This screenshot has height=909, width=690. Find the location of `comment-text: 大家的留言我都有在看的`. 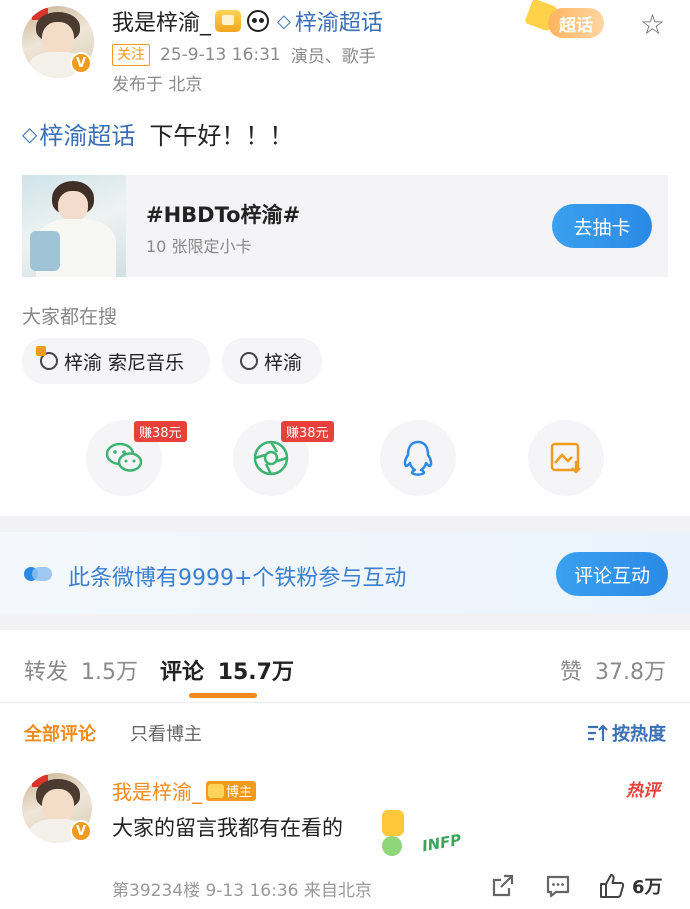

comment-text: 大家的留言我都有在看的 is located at coordinates (227, 828).